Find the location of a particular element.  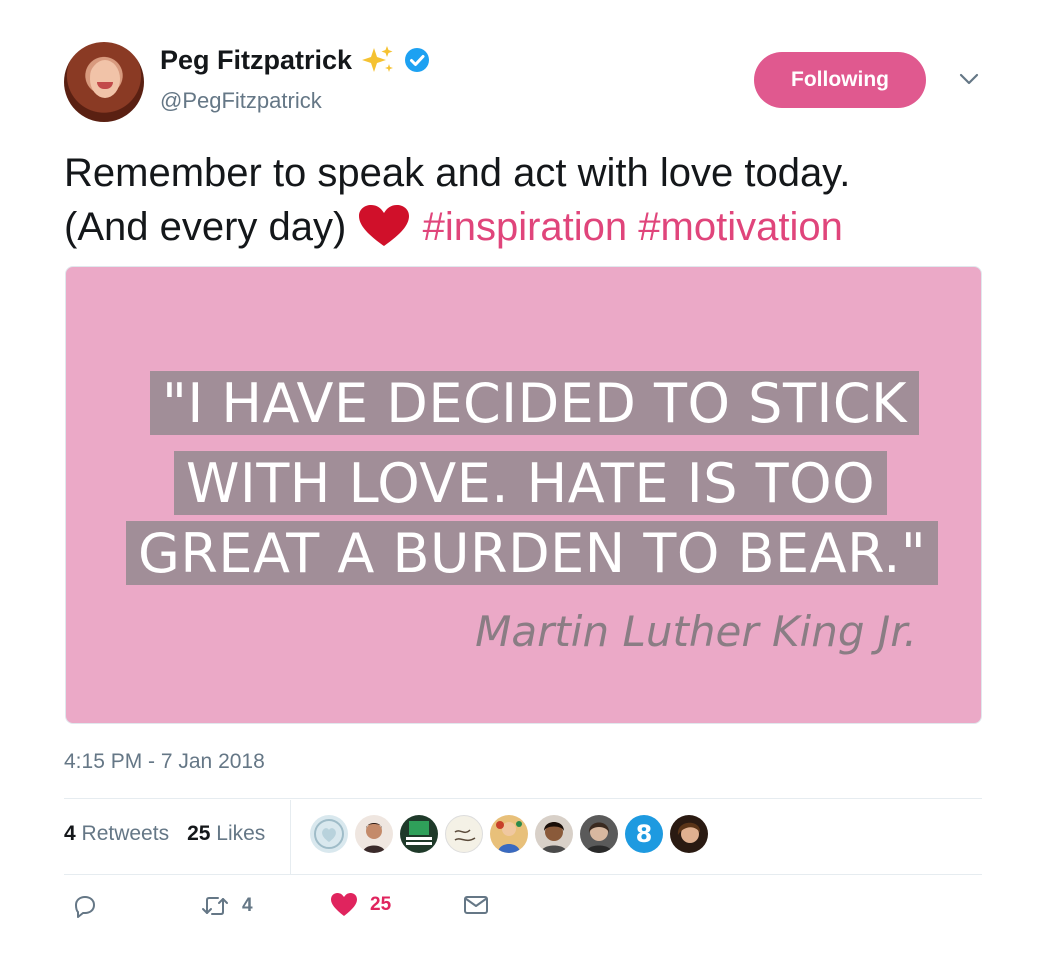

following-button: Following is located at coordinates (840, 80).